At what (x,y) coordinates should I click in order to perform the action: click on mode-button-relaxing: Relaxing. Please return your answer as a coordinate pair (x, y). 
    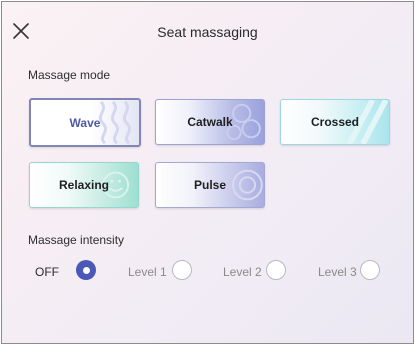
    Looking at the image, I should click on (84, 185).